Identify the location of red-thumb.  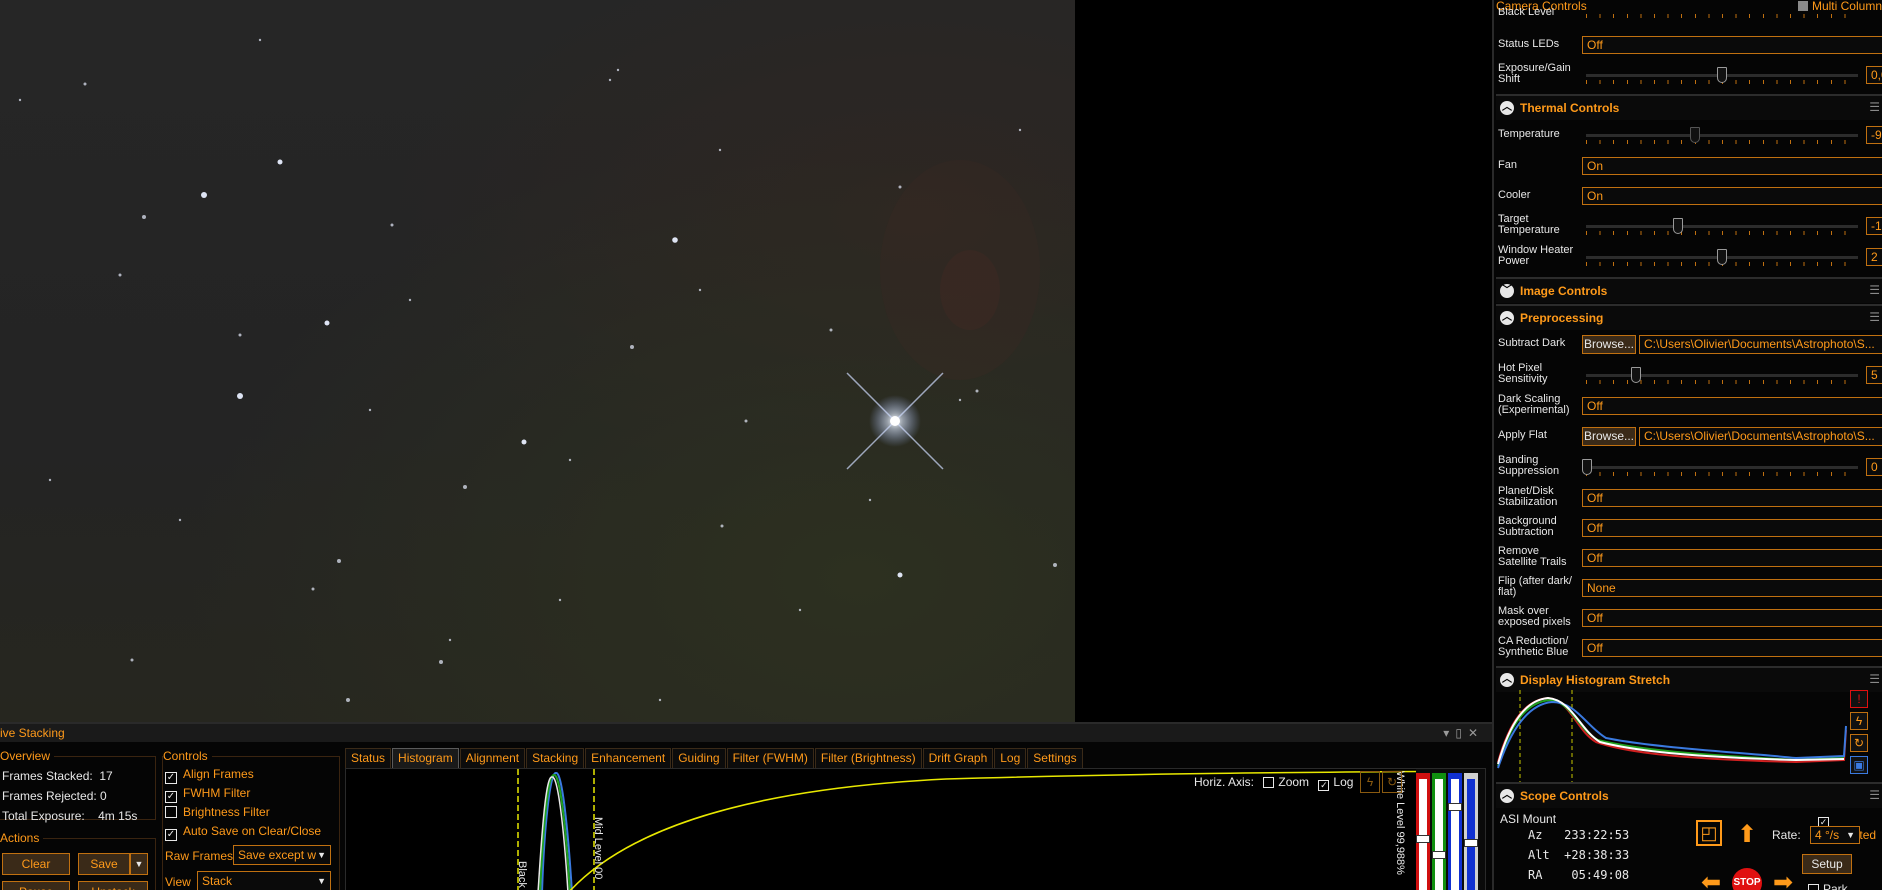
(1423, 839).